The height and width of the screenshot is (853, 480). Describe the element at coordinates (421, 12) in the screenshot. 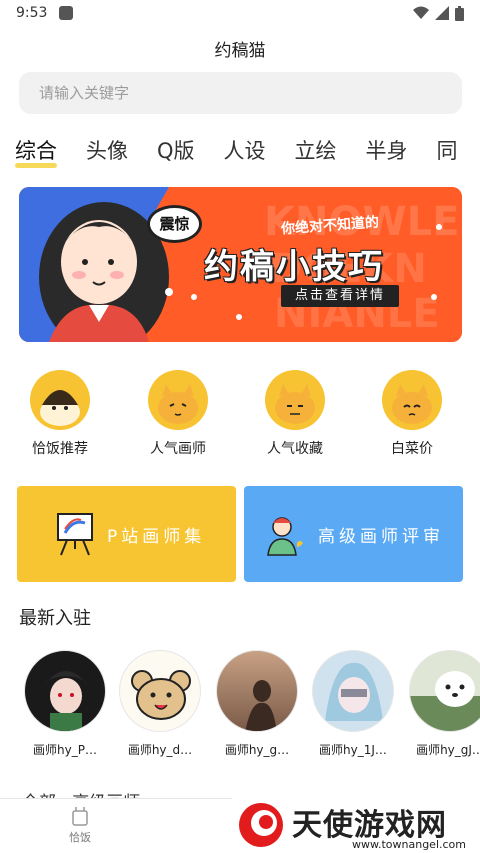

I see `wifi-icon` at that location.